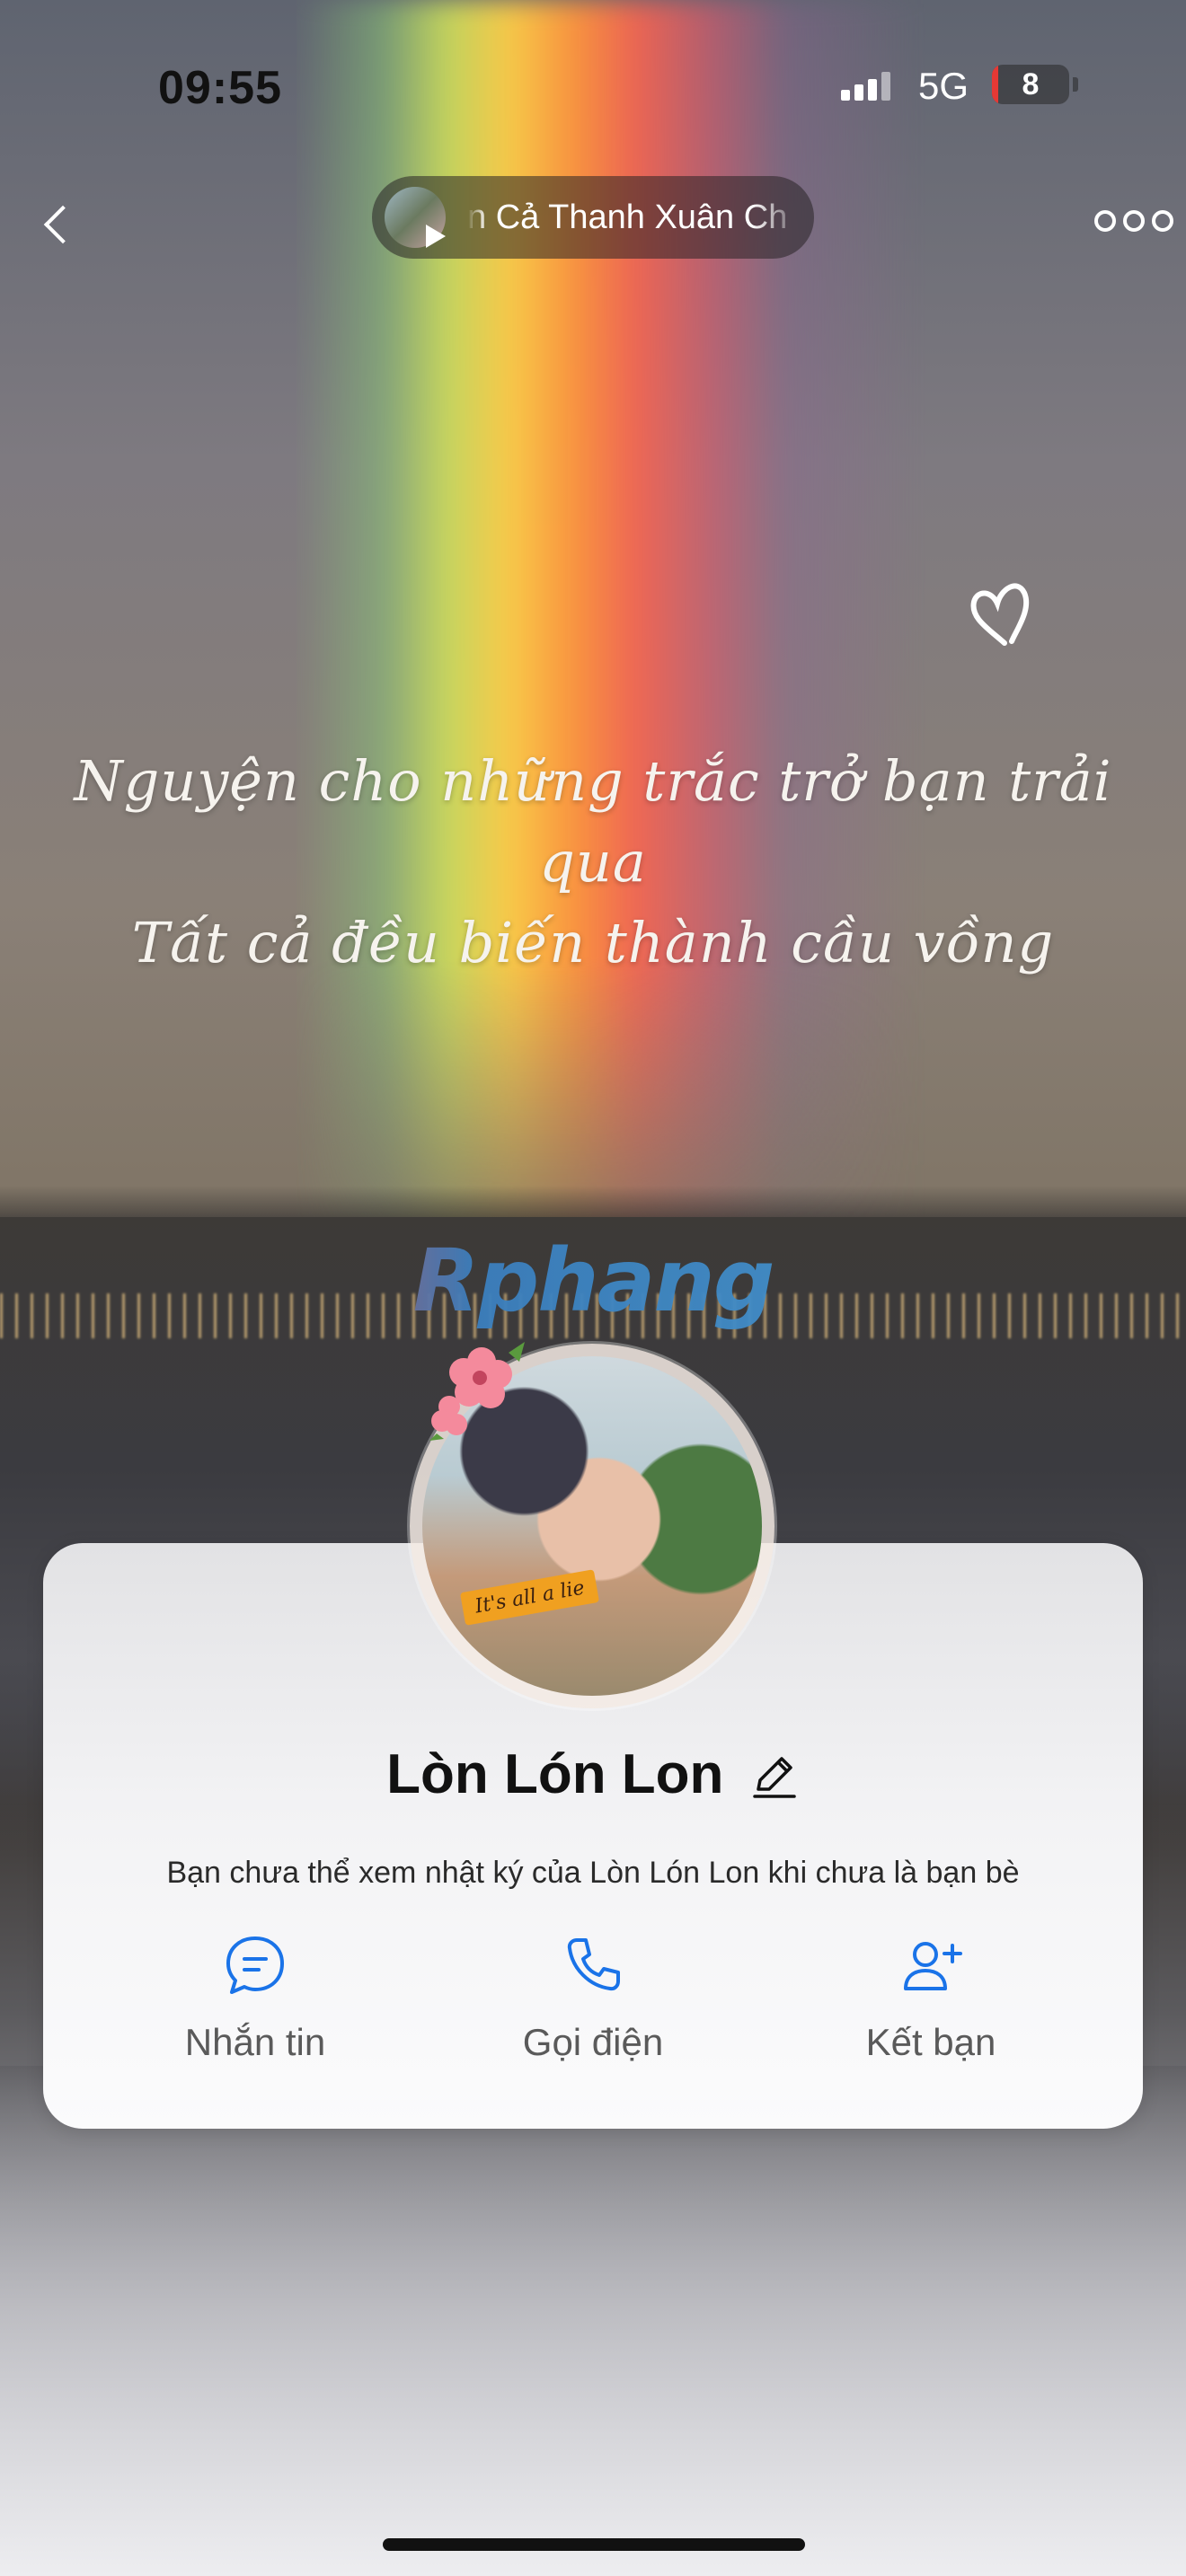  I want to click on status-time: 09:55, so click(220, 88).